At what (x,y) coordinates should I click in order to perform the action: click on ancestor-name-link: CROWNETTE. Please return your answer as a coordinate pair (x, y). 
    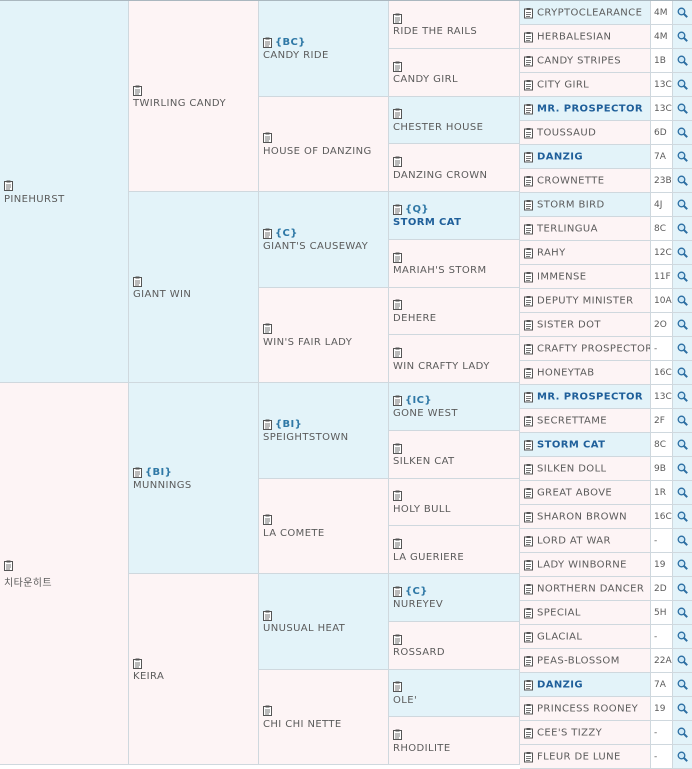
    Looking at the image, I should click on (570, 180).